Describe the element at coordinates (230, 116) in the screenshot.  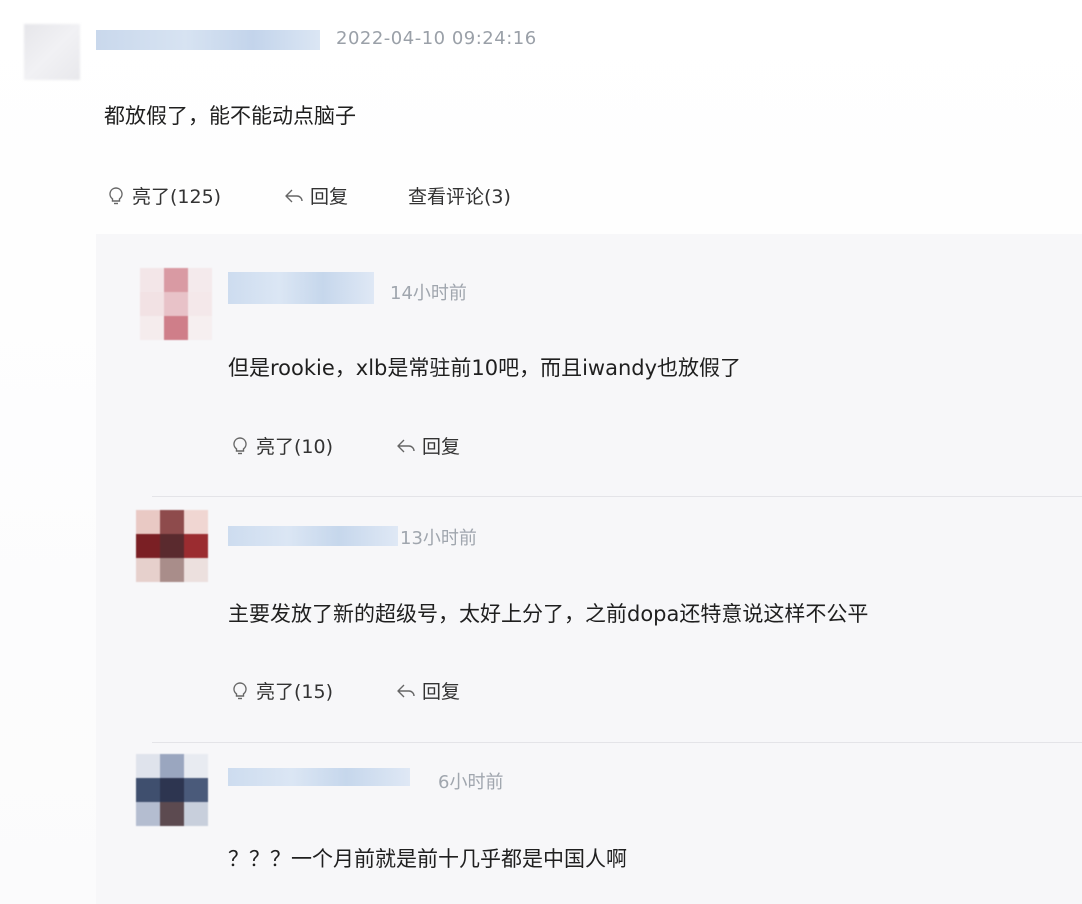
I see `comment-text: 都放假了，能不能动点脑子` at that location.